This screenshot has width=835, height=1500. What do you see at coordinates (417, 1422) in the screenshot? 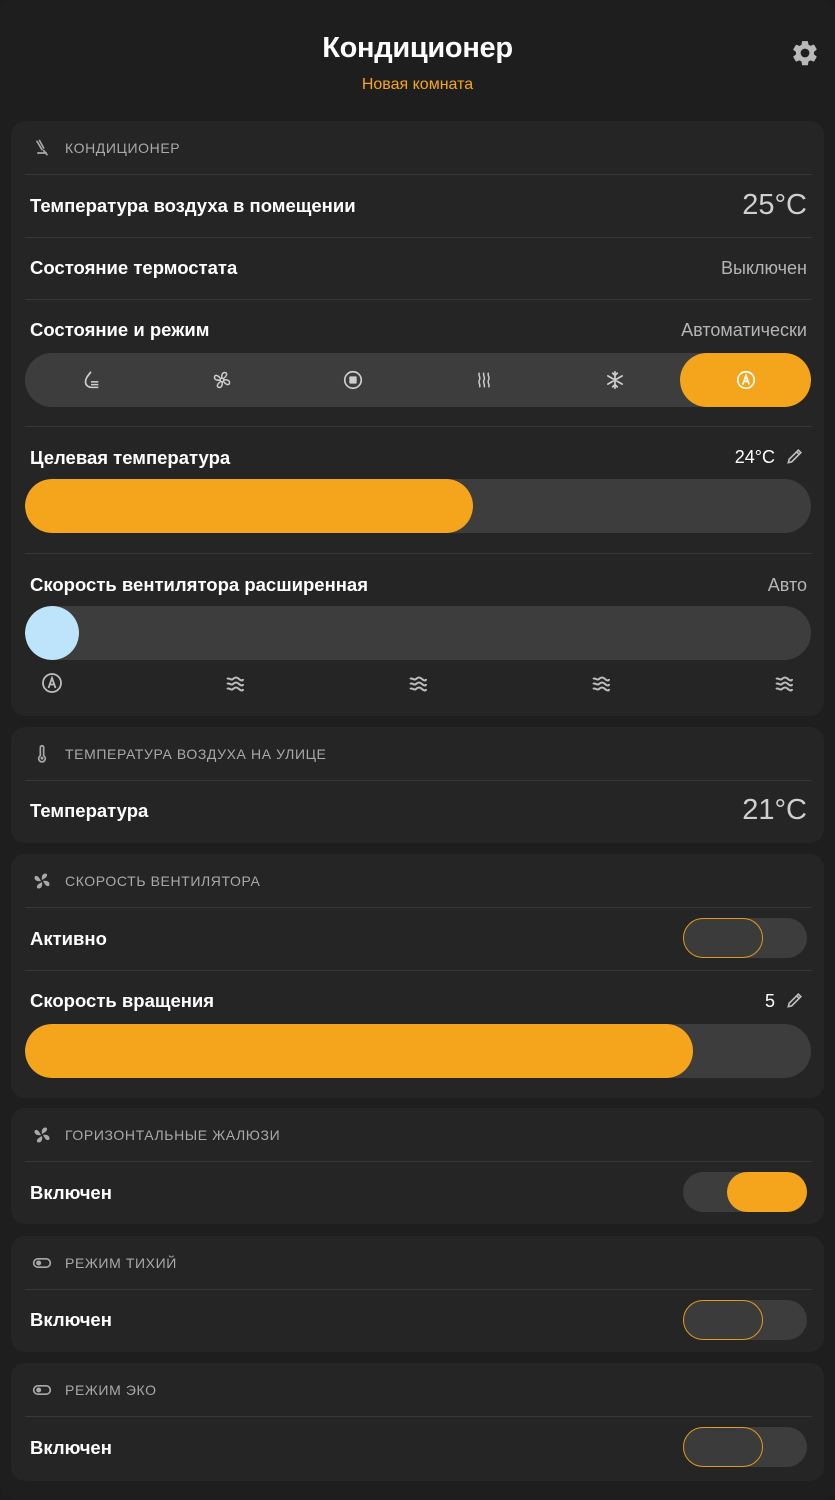
I see `eco-mode-card: РЕЖИМ ЭКО Включен` at bounding box center [417, 1422].